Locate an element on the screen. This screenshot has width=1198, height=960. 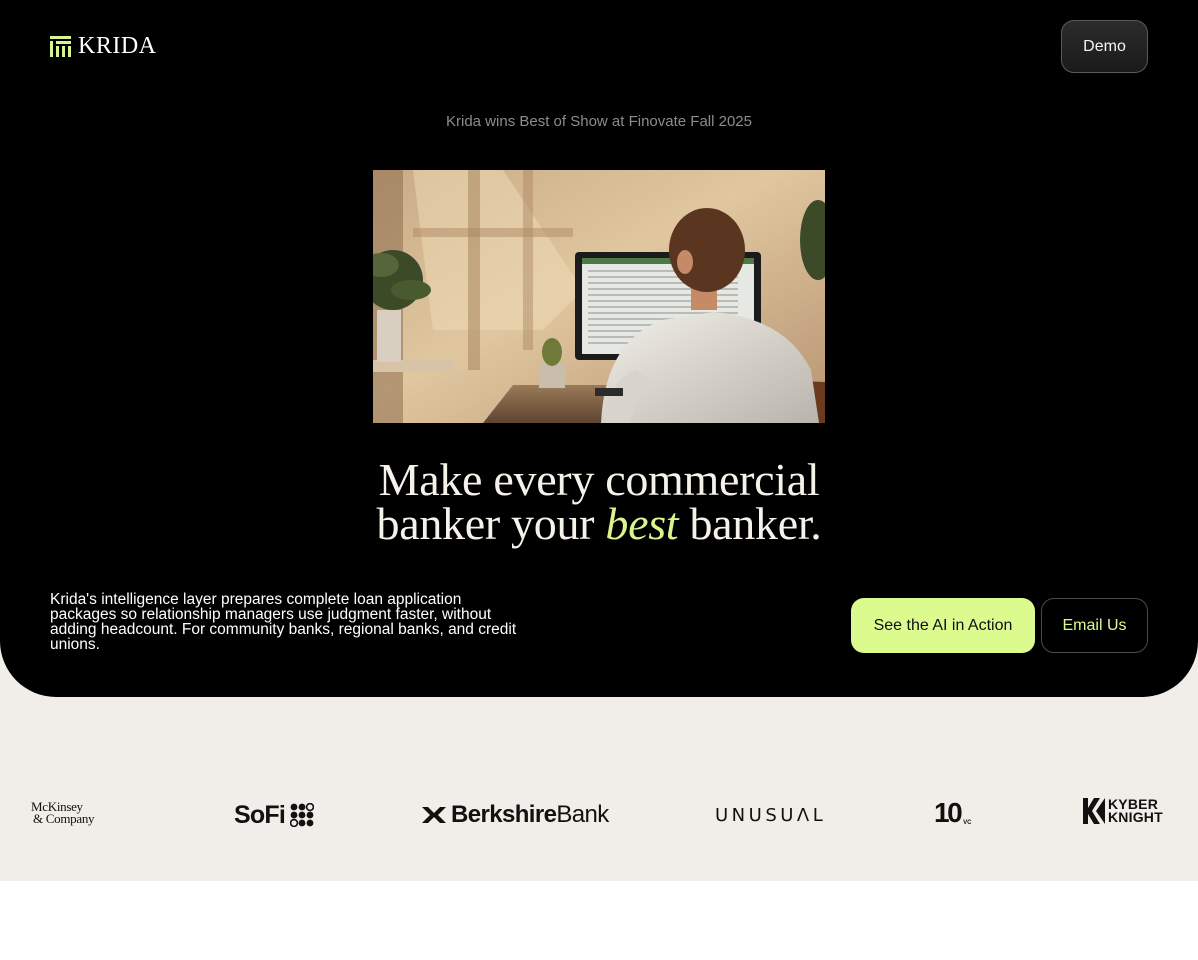
ten-vc-logo-suffix: VC is located at coordinates (967, 823).